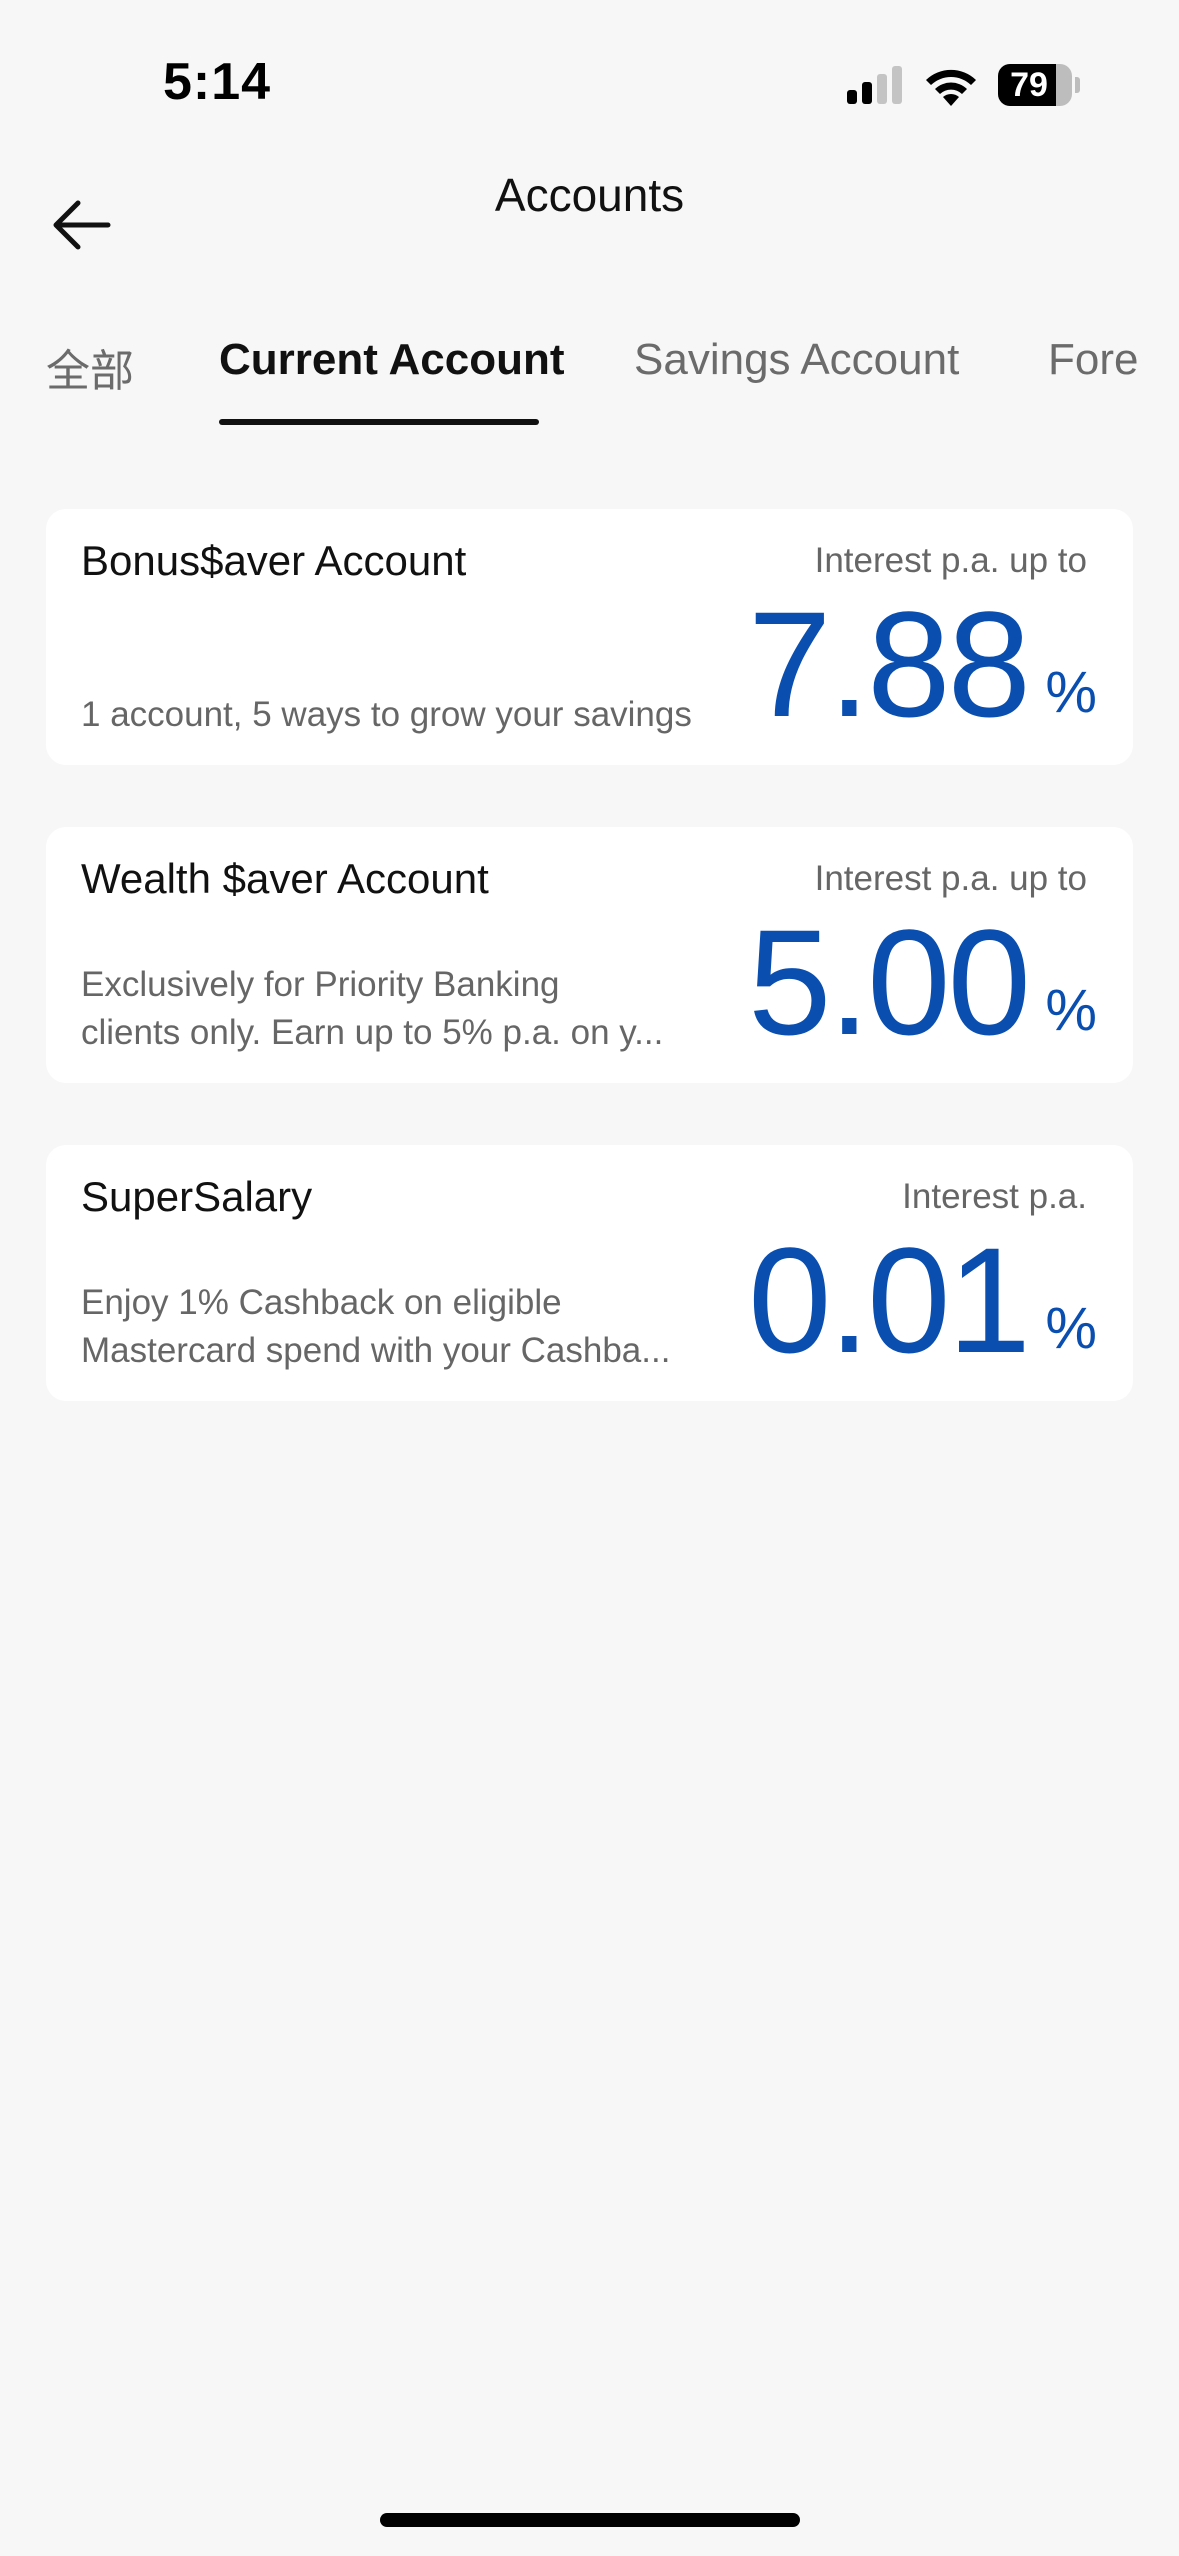  I want to click on battery-icon: 79, so click(1039, 85).